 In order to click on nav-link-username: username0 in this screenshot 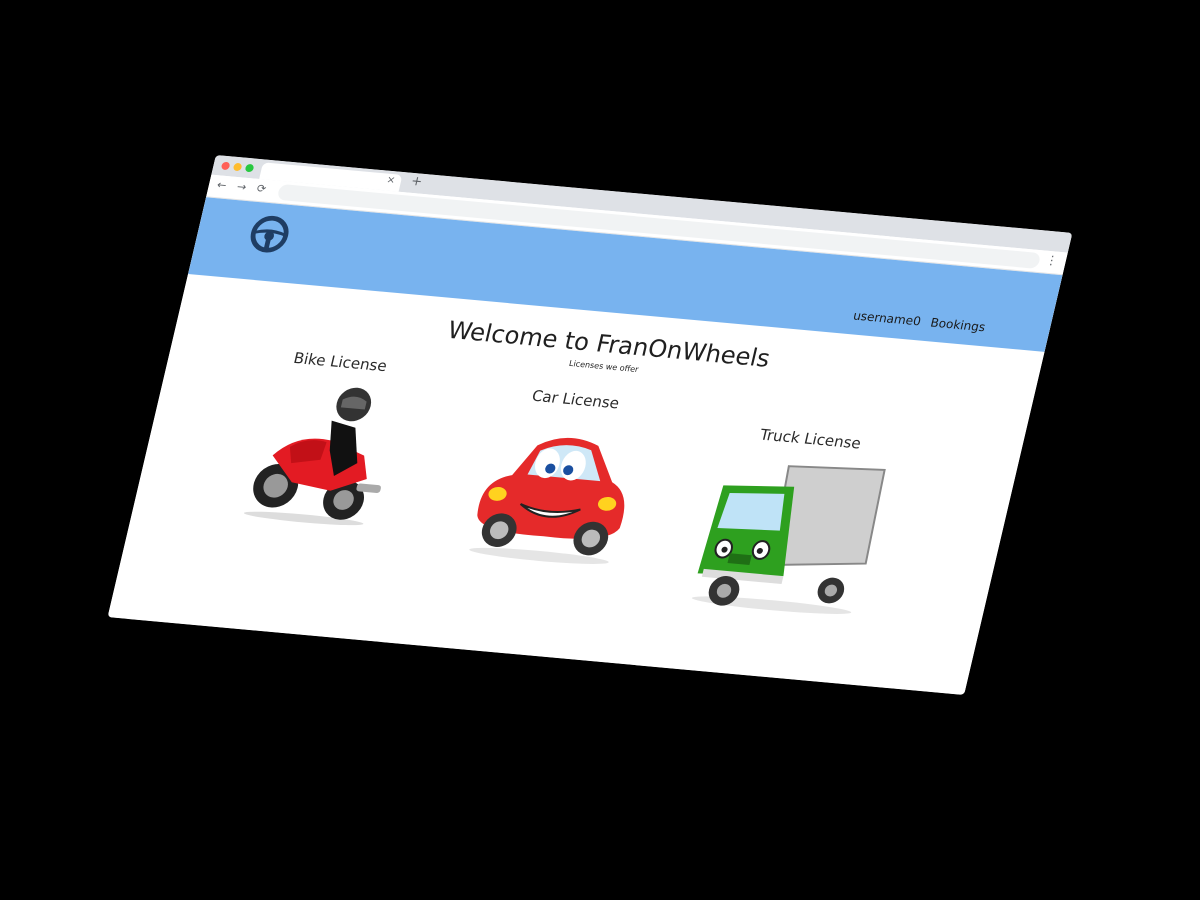, I will do `click(887, 319)`.